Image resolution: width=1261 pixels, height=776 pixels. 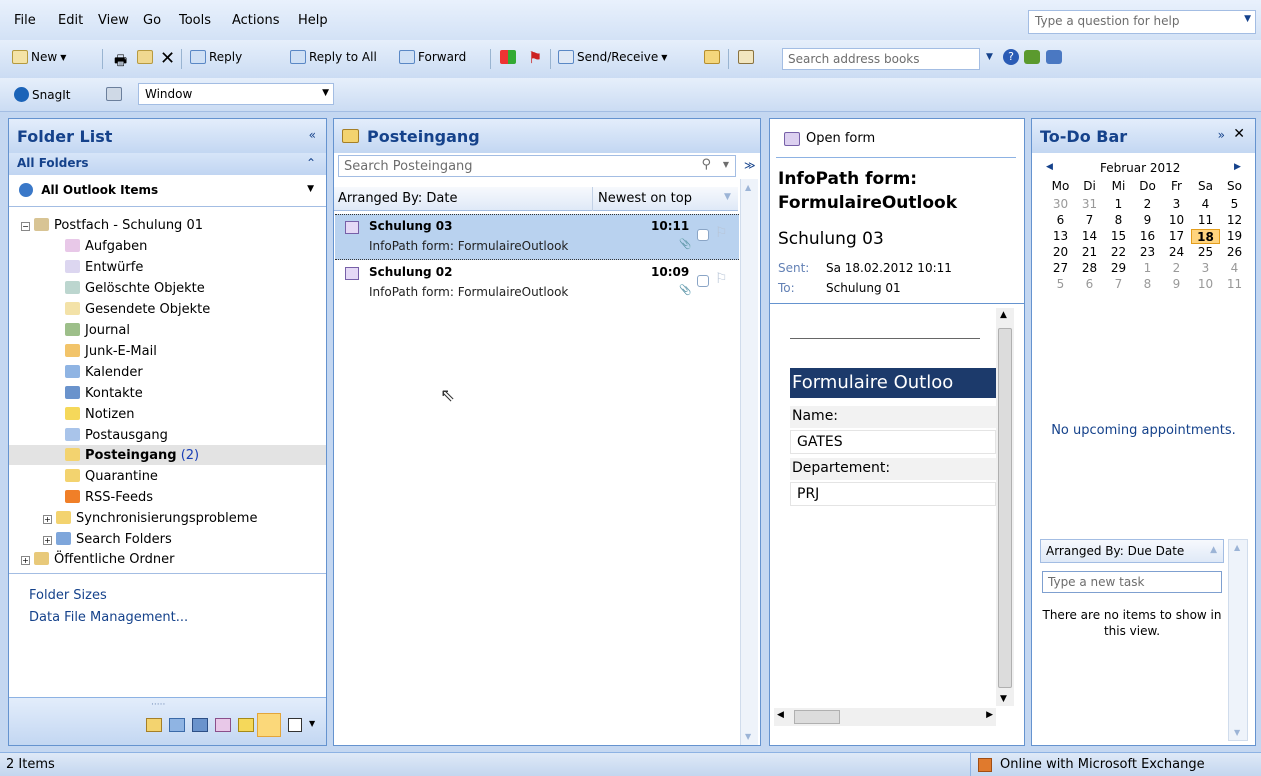 What do you see at coordinates (120, 62) in the screenshot?
I see `print-icon: 🖶` at bounding box center [120, 62].